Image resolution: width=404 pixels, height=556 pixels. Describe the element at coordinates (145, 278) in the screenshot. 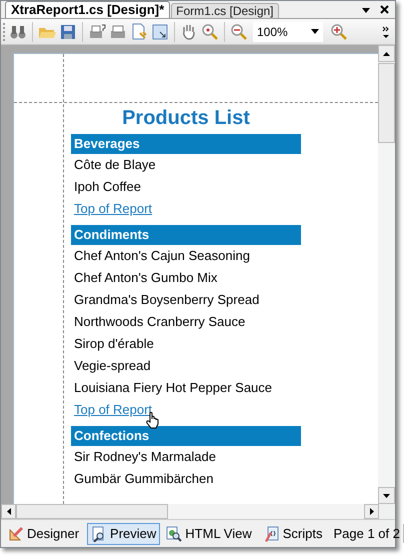

I see `product-name: Chef Anton's Gumbo Mix` at that location.